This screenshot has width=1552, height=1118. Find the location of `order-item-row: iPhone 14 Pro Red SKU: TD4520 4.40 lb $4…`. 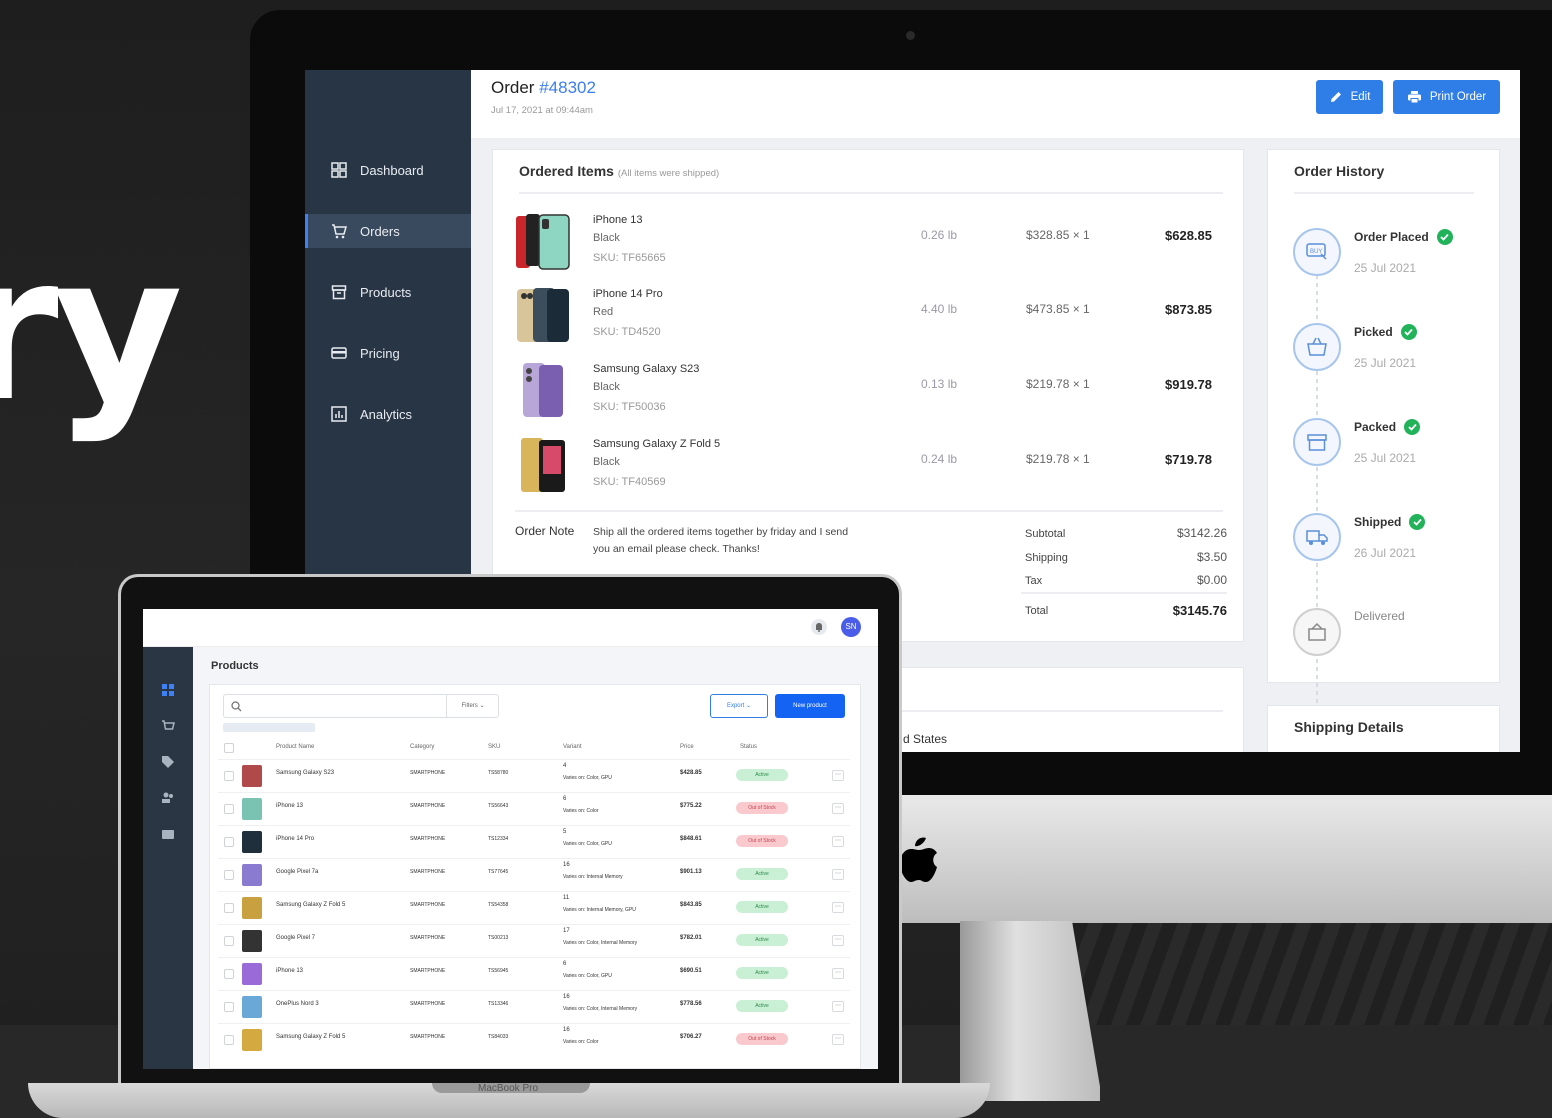

order-item-row: iPhone 14 Pro Red SKU: TD4520 4.40 lb $4… is located at coordinates (869, 317).